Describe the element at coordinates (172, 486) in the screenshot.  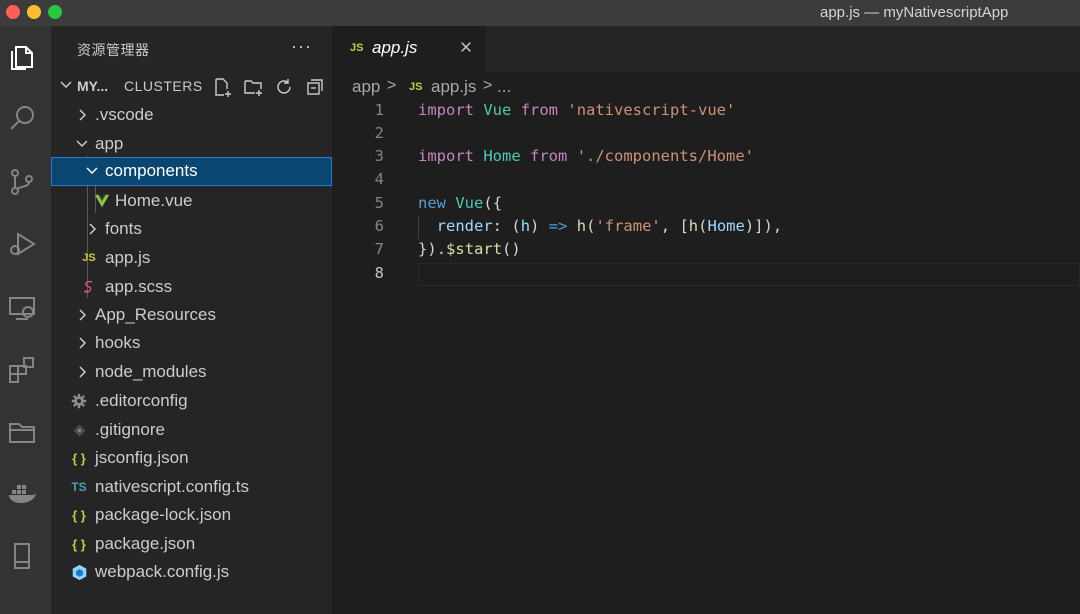
I see `tree-item-label: nativescript.config.ts` at that location.